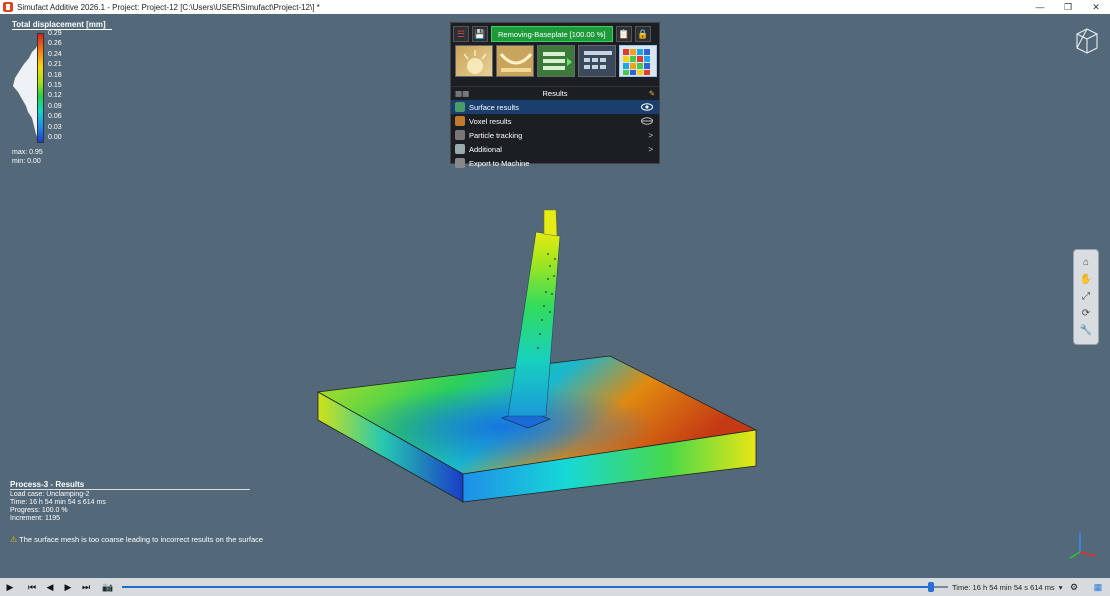 This screenshot has width=1110, height=596. I want to click on fit-view-icon: ⤢, so click(1086, 296).